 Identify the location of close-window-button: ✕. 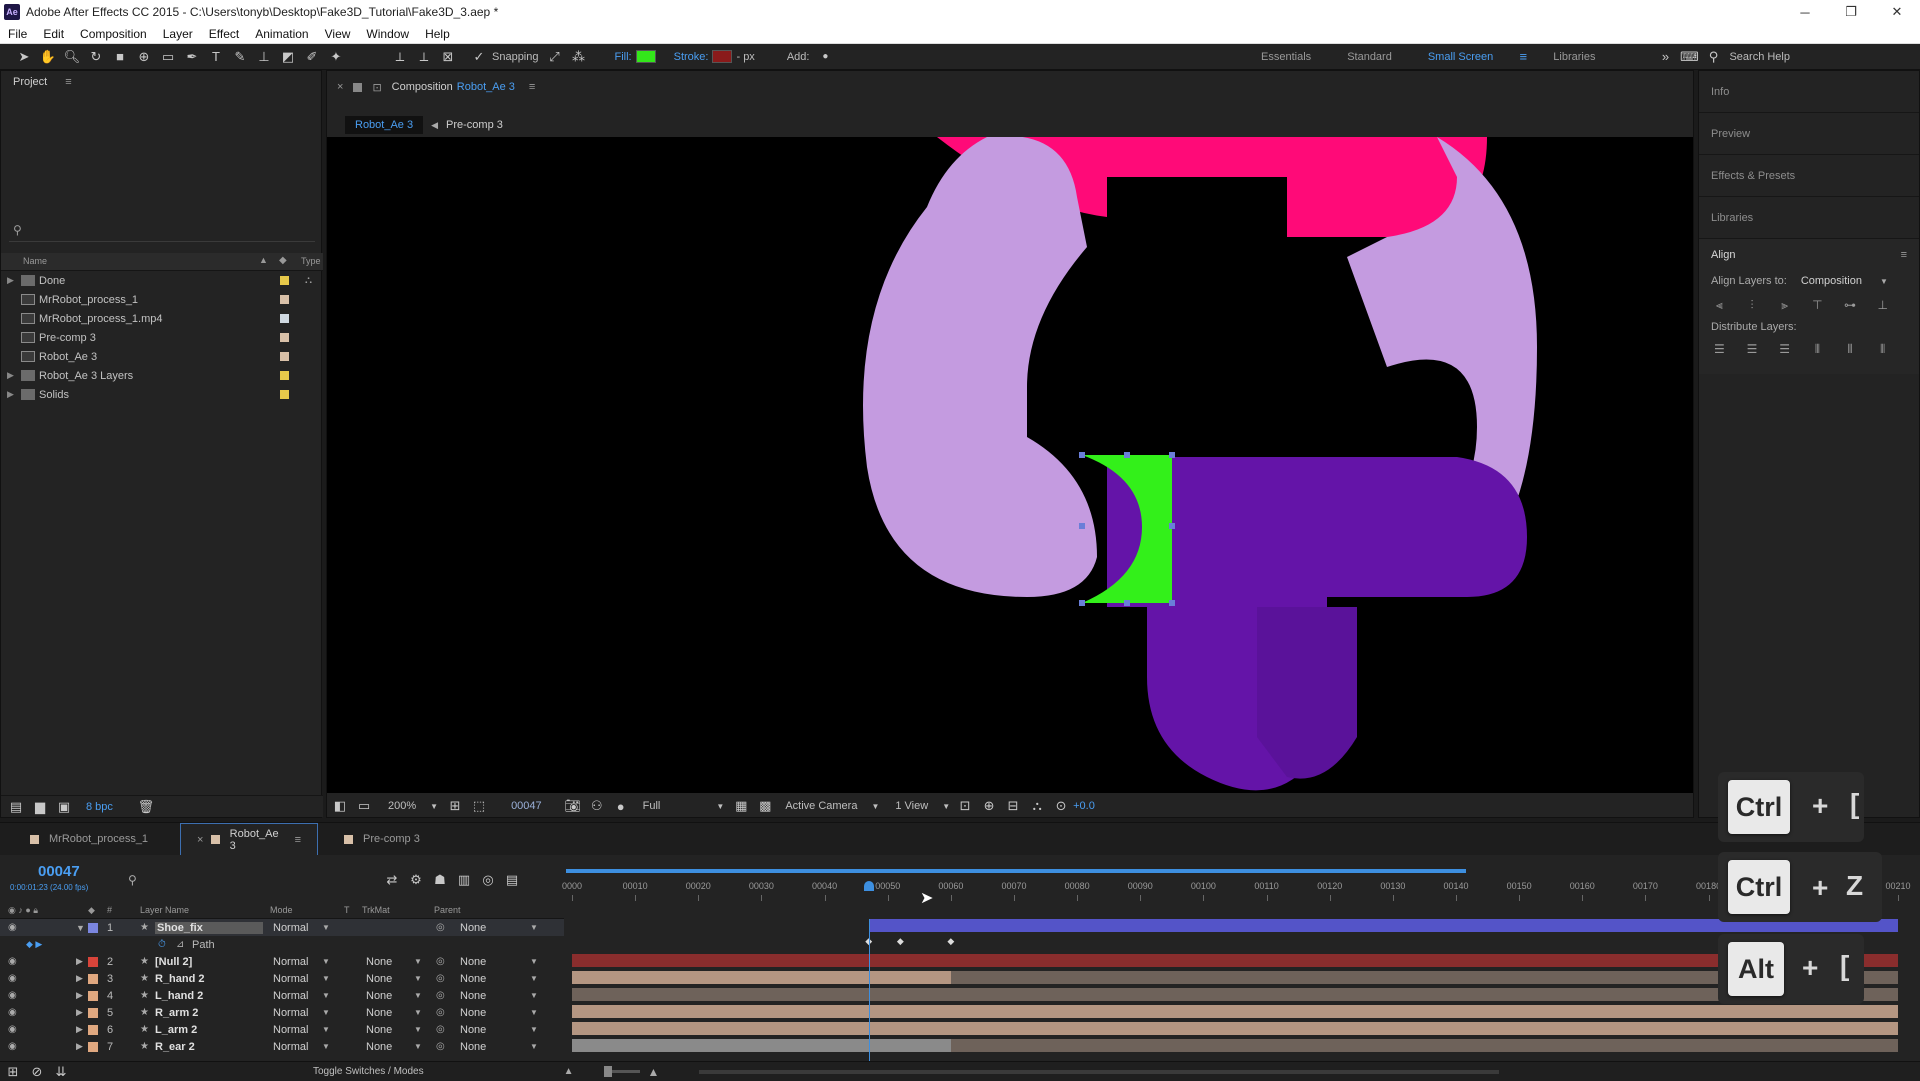
(1897, 12).